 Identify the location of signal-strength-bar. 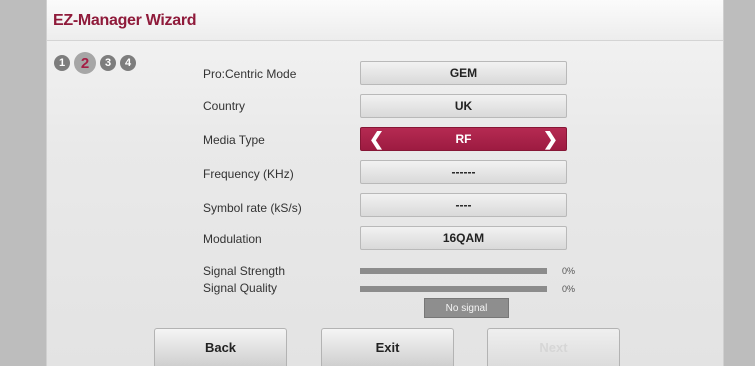
(453, 271).